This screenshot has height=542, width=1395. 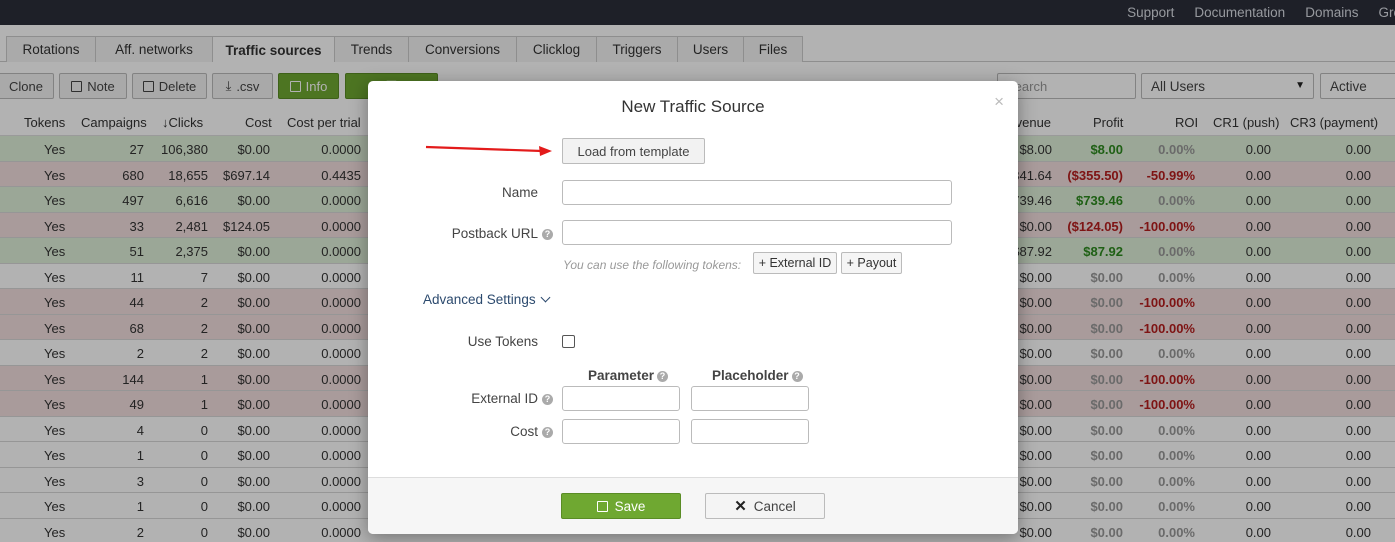 I want to click on cancel-label: Cancel, so click(x=774, y=506).